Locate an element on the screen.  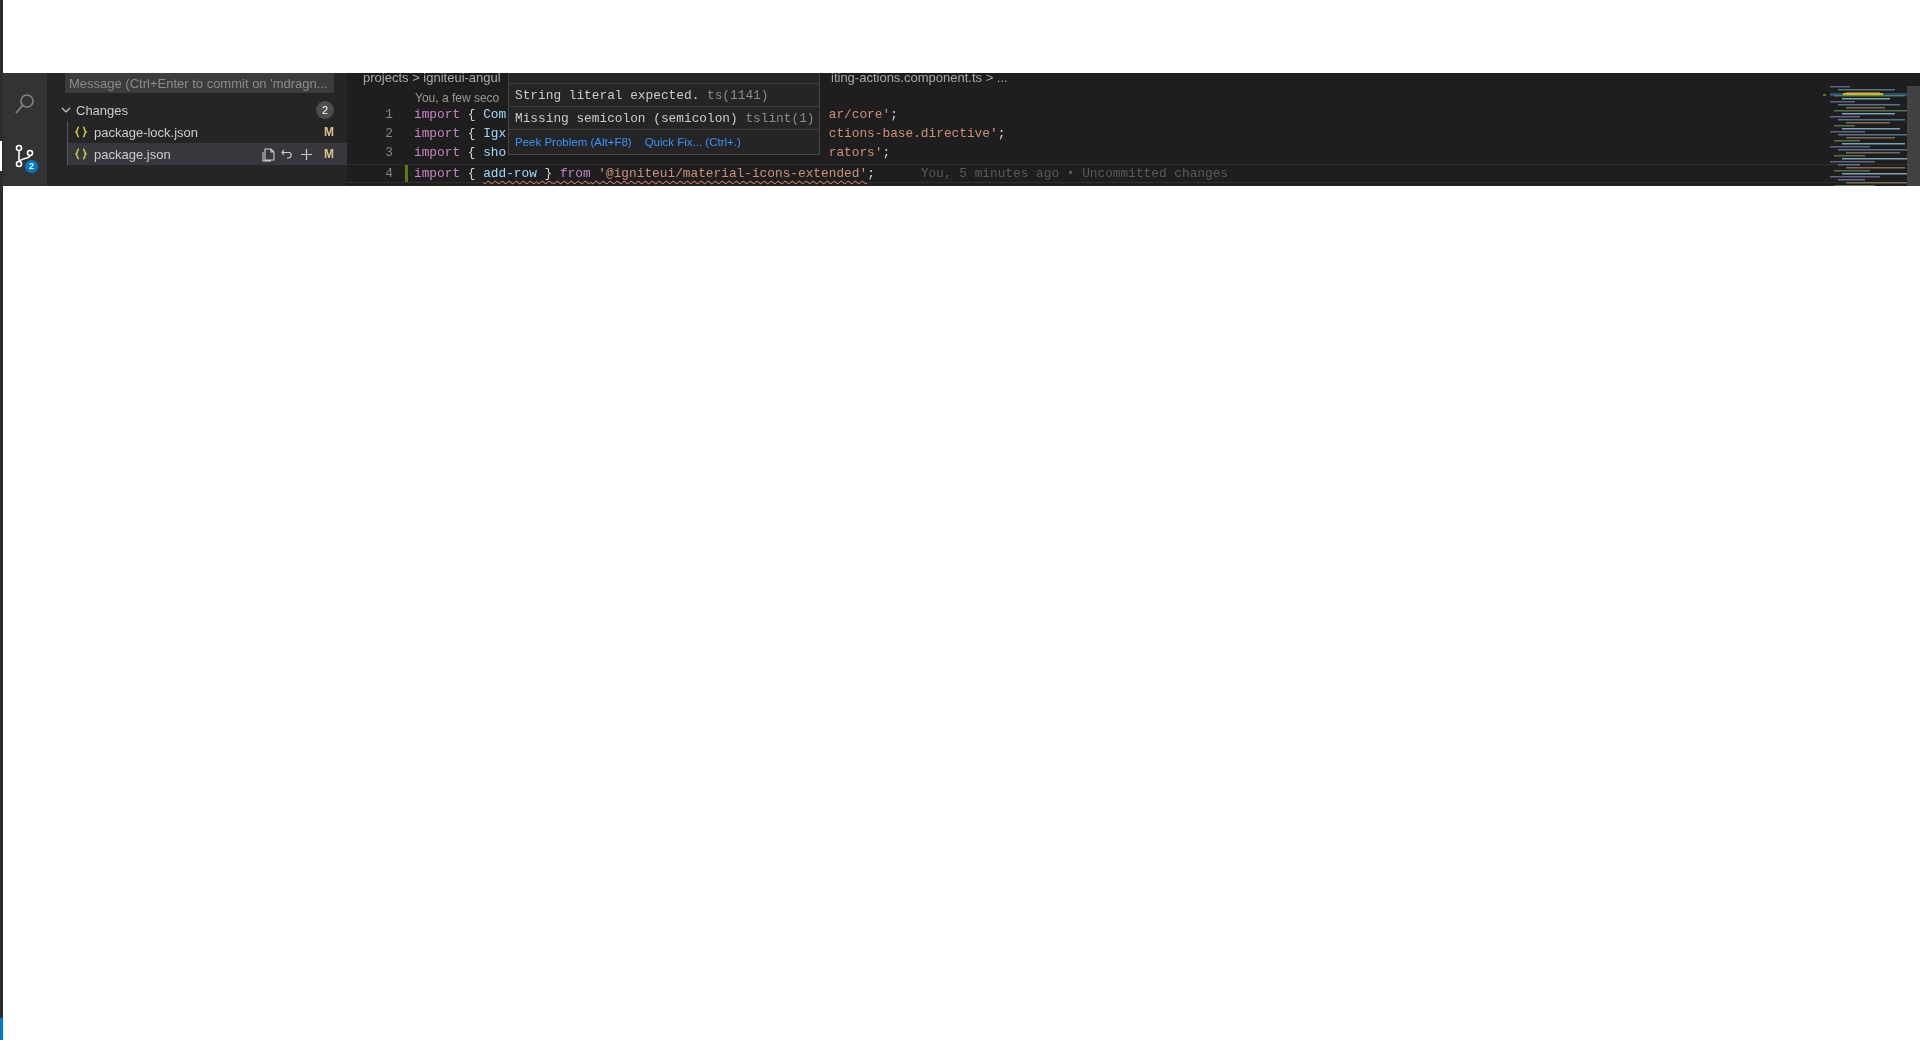
code-line: import { Igx is located at coordinates (460, 134).